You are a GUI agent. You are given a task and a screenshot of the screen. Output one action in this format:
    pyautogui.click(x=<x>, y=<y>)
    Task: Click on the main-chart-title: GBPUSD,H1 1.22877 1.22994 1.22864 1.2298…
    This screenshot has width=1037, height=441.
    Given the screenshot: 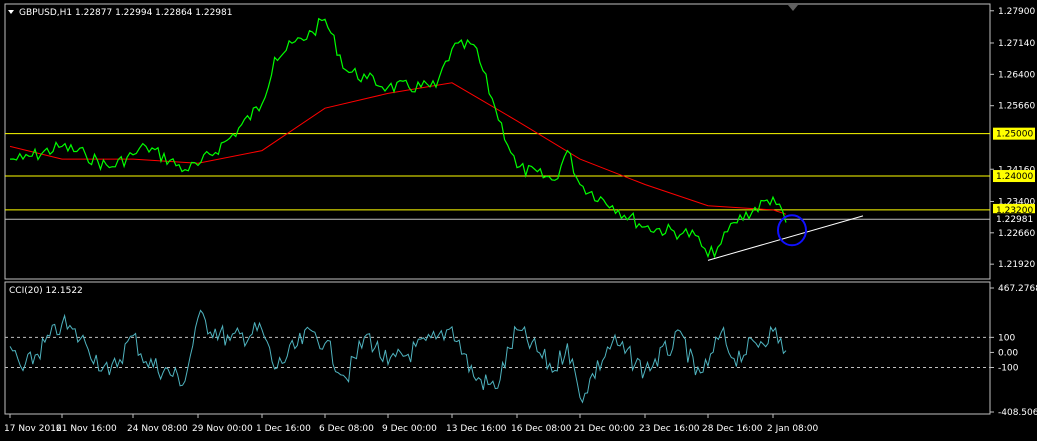 What is the action you would take?
    pyautogui.click(x=125, y=13)
    